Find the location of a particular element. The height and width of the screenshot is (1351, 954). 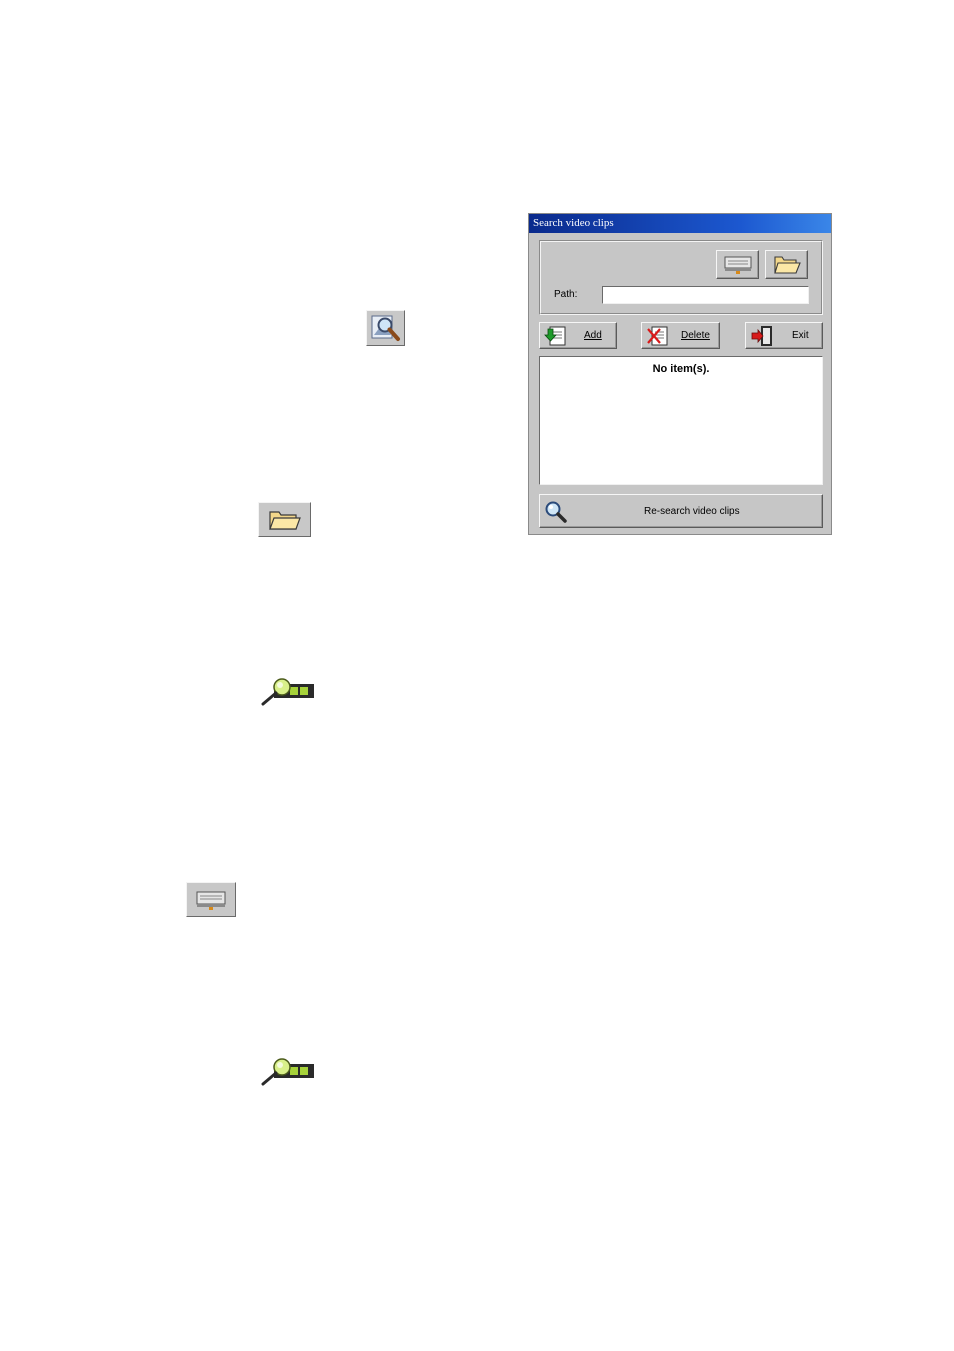

exit-door-icon is located at coordinates (762, 337).